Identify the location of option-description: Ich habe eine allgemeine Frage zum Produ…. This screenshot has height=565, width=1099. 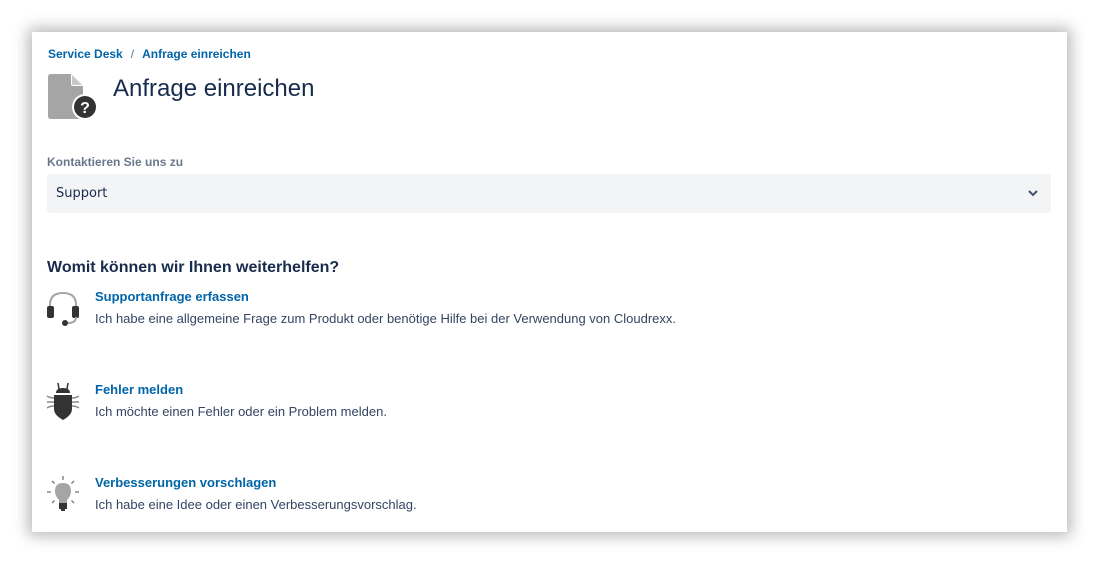
(386, 318).